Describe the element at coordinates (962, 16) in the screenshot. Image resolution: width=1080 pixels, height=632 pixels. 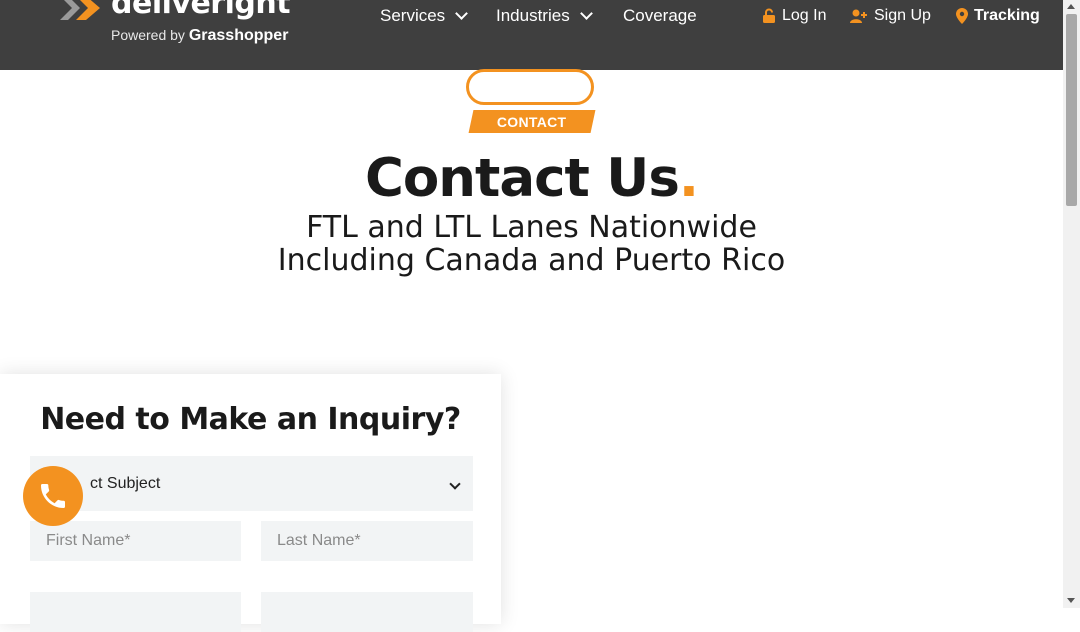
I see `map-pin-icon` at that location.